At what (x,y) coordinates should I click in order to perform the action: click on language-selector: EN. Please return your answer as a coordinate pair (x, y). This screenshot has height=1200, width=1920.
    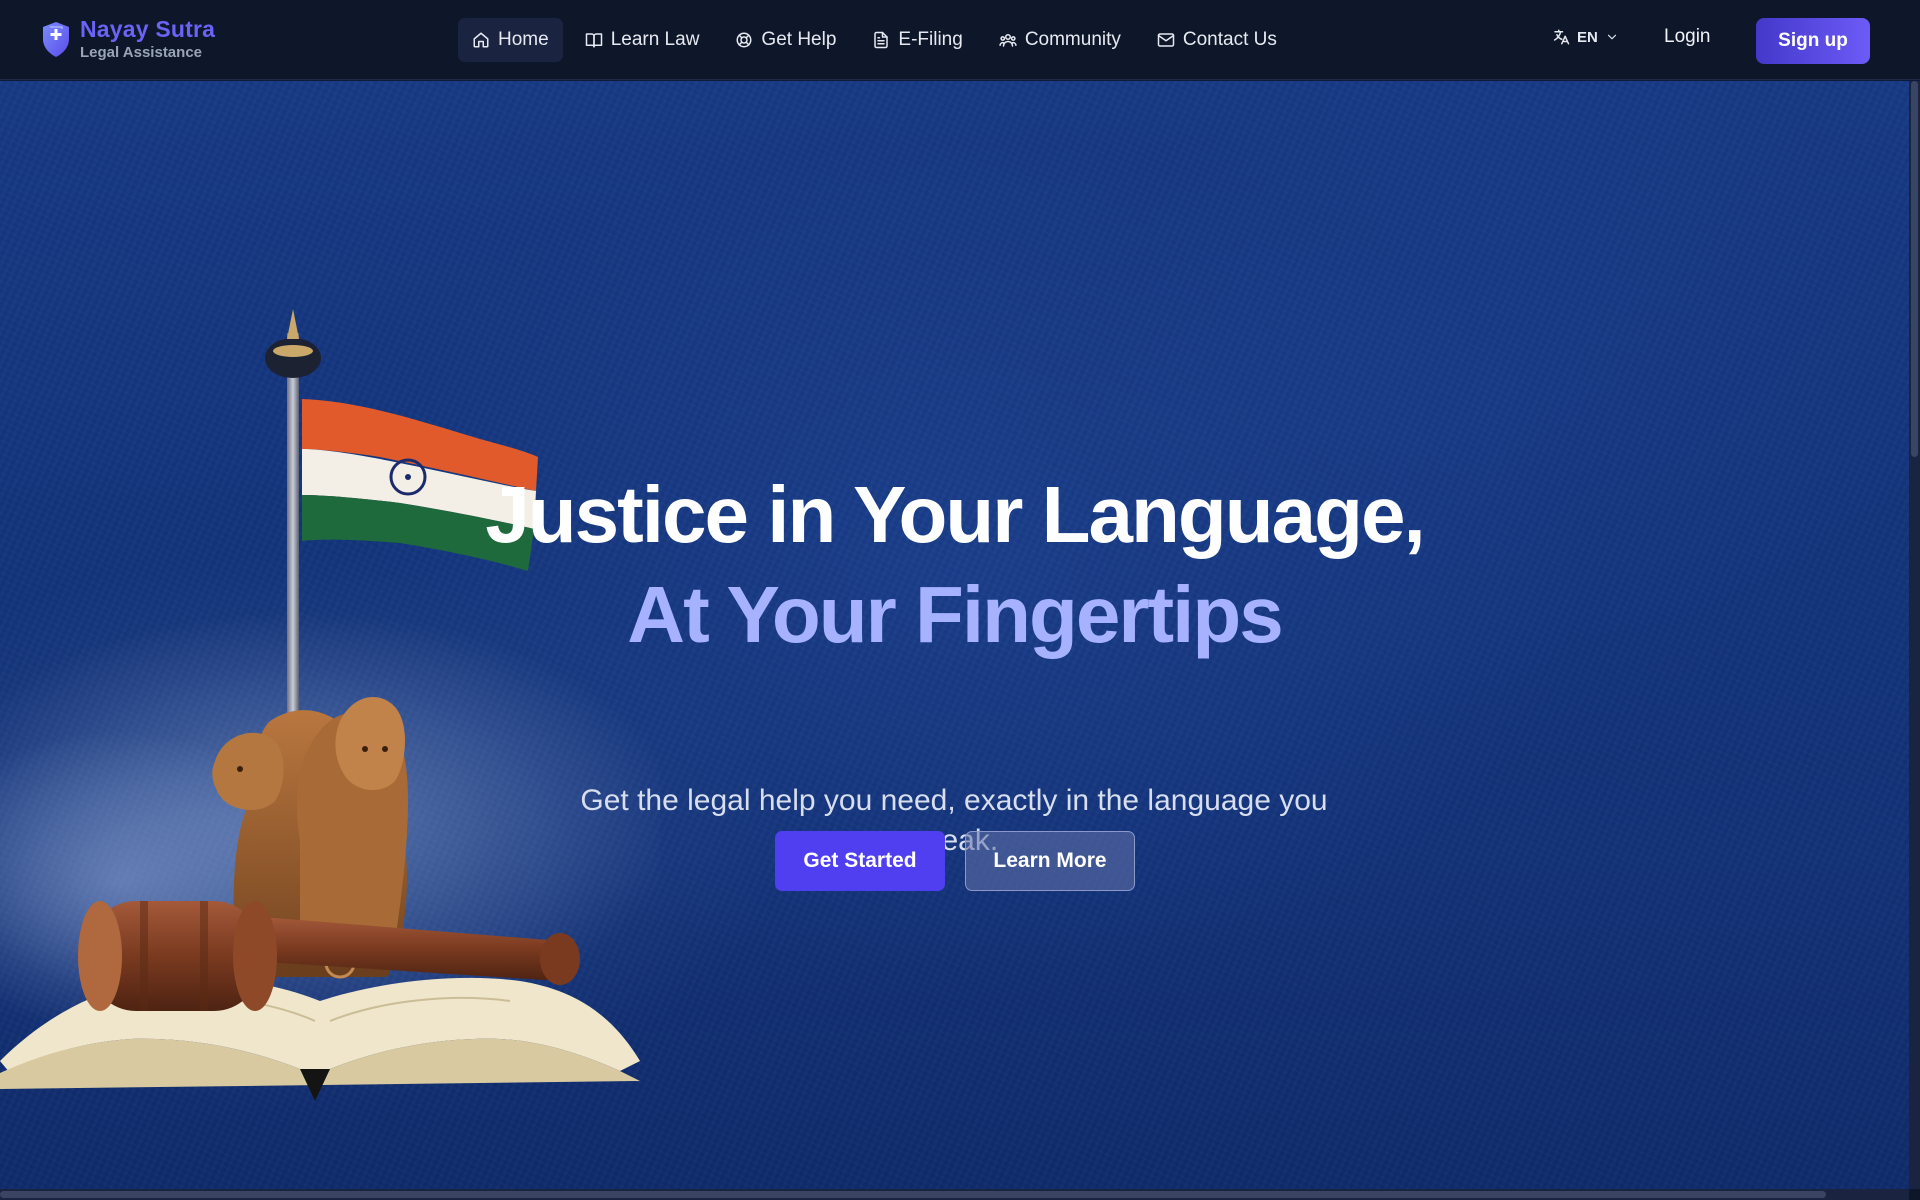
    Looking at the image, I should click on (1585, 37).